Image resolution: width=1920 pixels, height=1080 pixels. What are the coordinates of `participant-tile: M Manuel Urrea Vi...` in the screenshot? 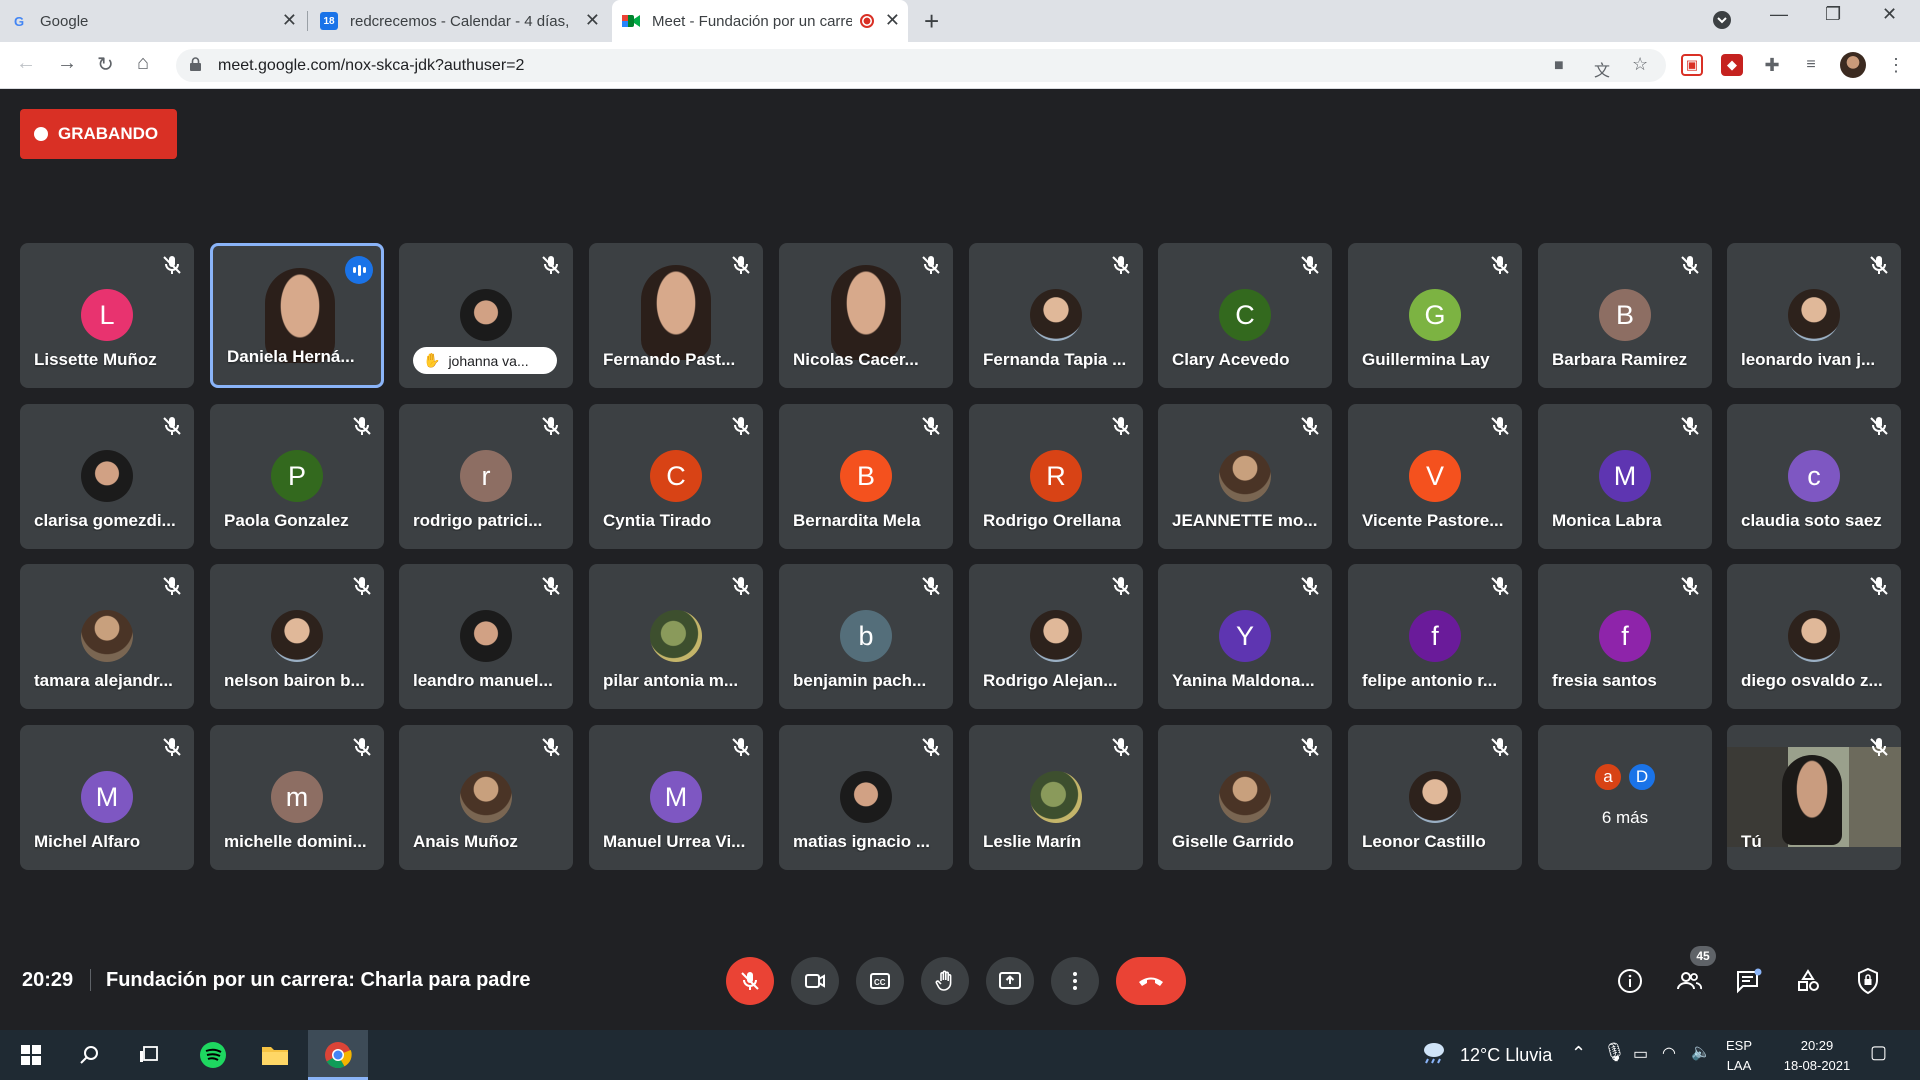 It's located at (676, 797).